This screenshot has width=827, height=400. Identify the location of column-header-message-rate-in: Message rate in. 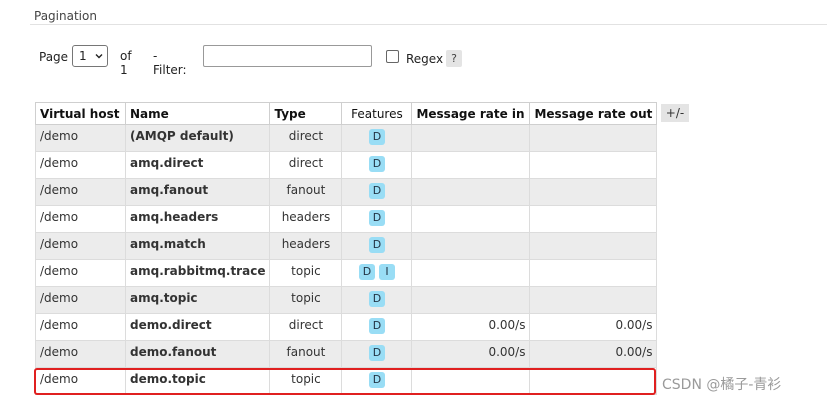
(471, 113).